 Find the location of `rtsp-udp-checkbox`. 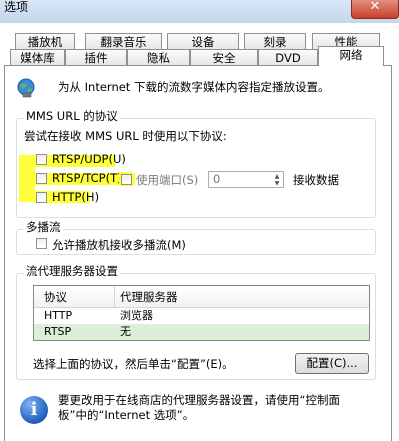

rtsp-udp-checkbox is located at coordinates (41, 159).